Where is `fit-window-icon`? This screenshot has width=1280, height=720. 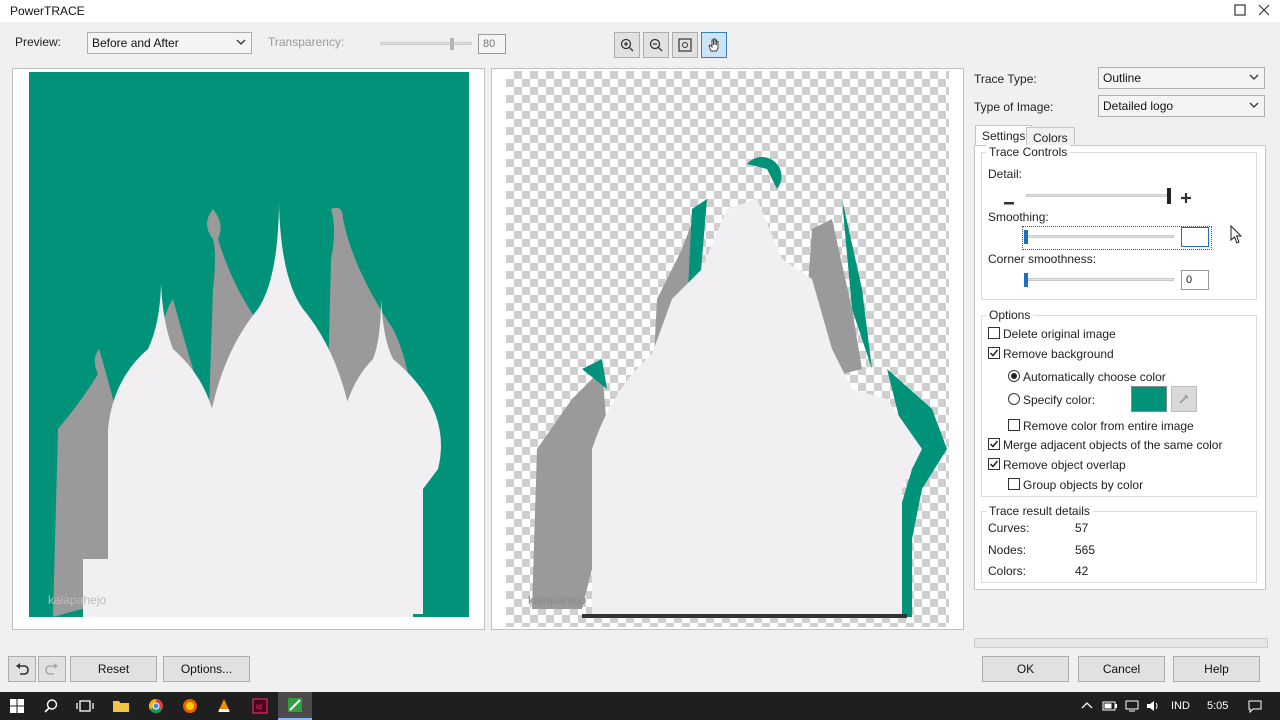
fit-window-icon is located at coordinates (685, 45).